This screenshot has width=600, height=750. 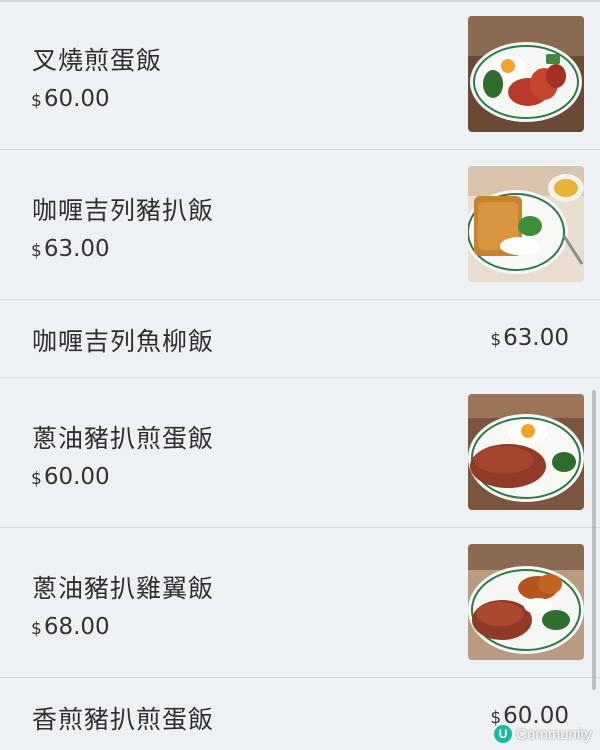 What do you see at coordinates (123, 719) in the screenshot?
I see `menu-item-name: 香煎豬扒煎蛋飯` at bounding box center [123, 719].